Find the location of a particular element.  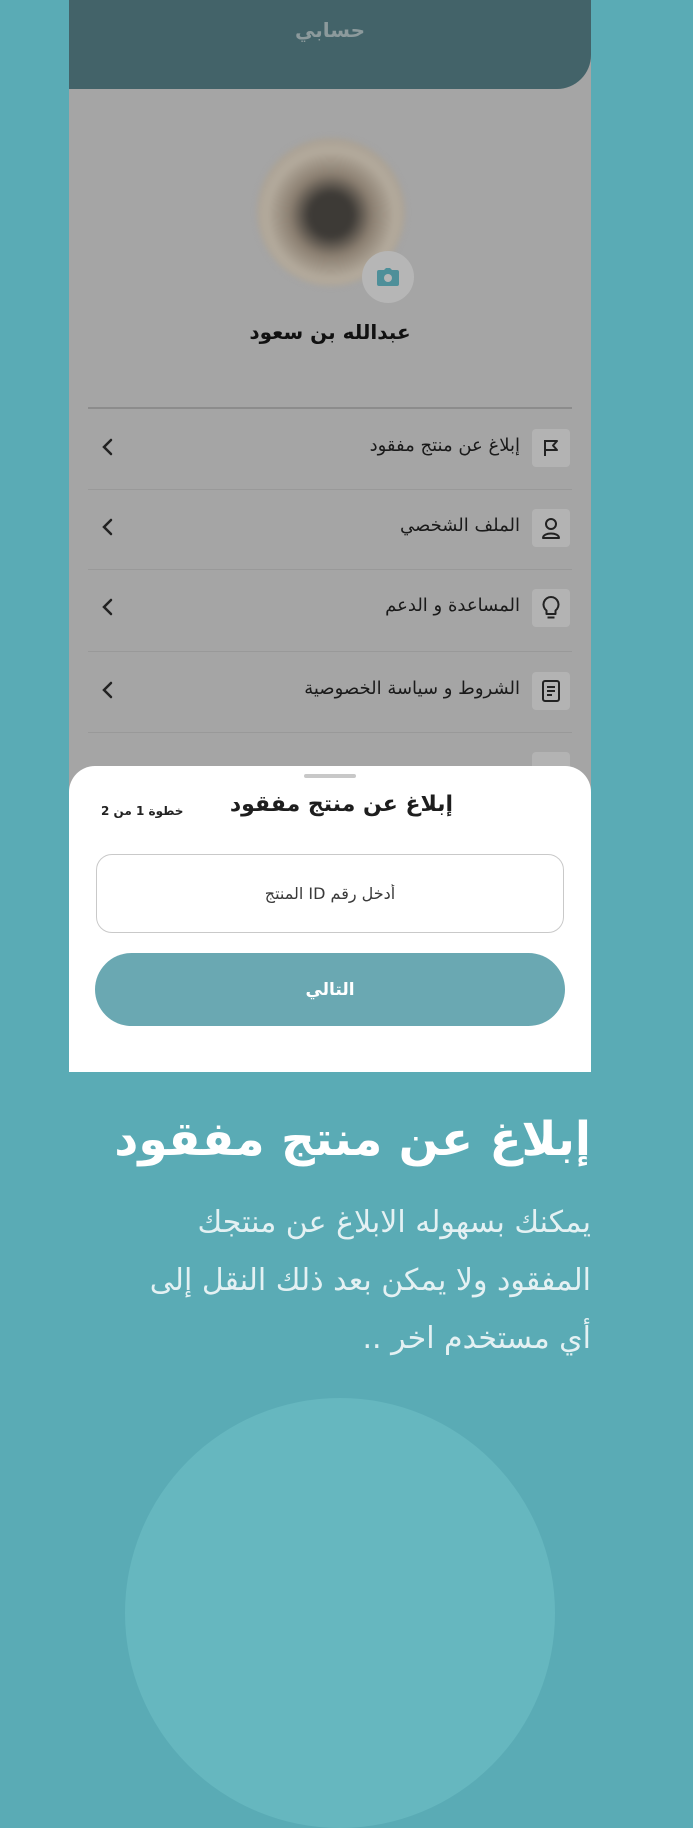

change-photo-button is located at coordinates (388, 277).